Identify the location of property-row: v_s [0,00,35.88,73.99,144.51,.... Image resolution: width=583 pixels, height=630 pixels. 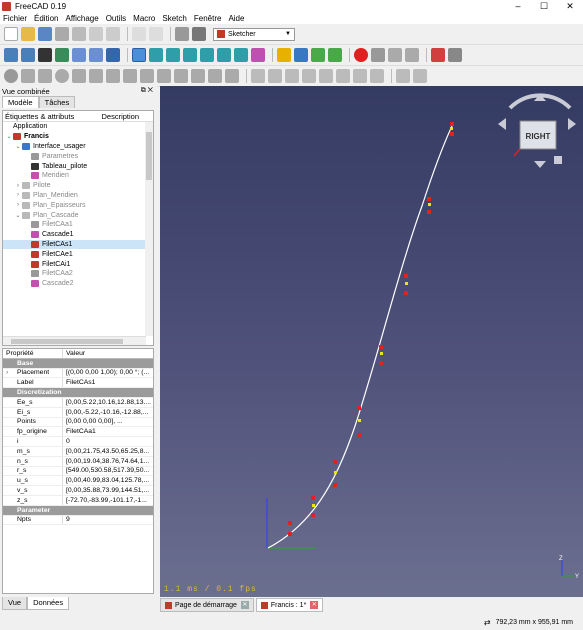
(78, 491).